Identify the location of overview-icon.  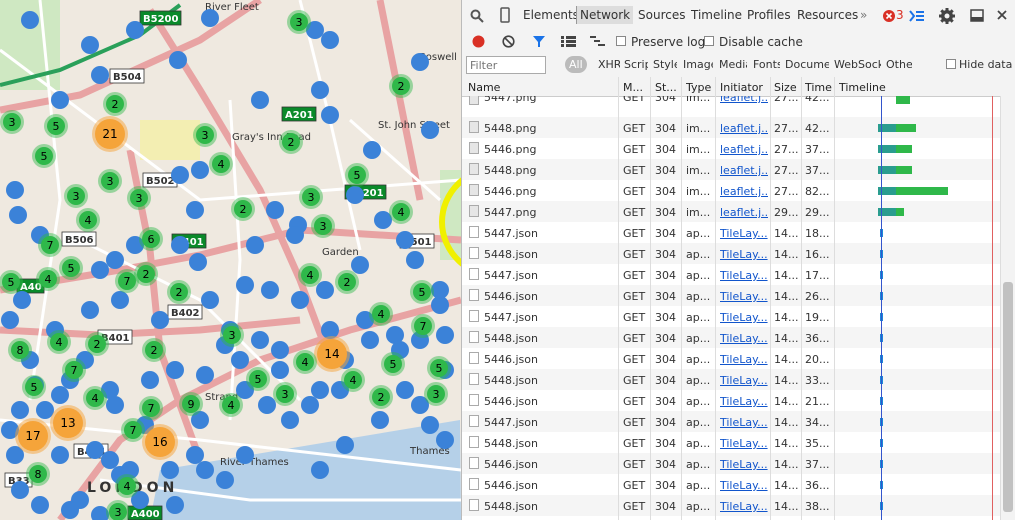
(597, 41).